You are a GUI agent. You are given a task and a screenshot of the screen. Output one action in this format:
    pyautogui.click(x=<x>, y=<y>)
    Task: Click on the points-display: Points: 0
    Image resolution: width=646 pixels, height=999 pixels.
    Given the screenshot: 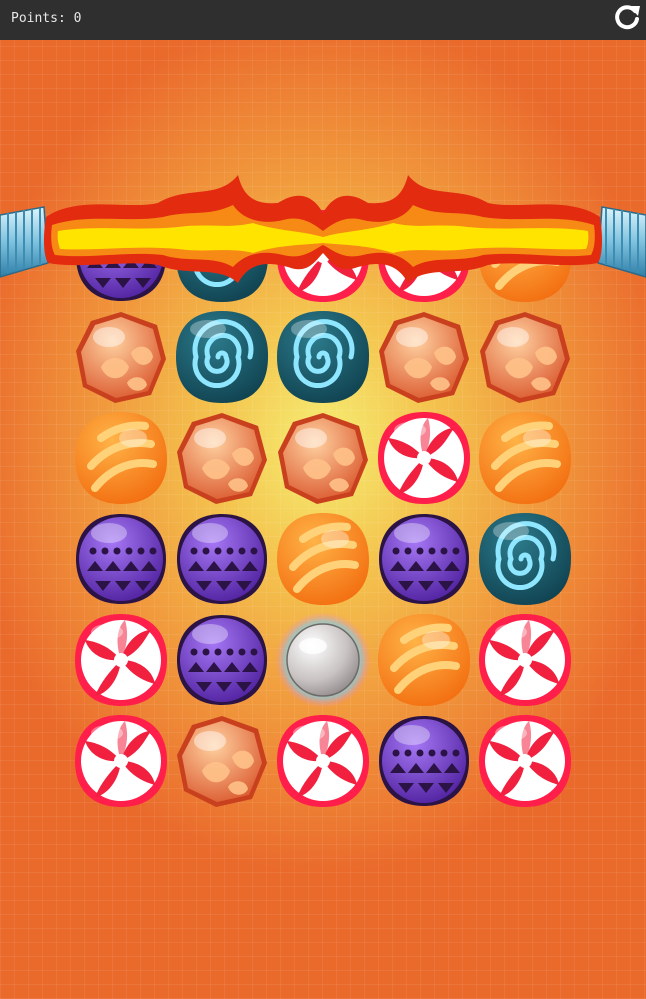 What is the action you would take?
    pyautogui.click(x=46, y=18)
    